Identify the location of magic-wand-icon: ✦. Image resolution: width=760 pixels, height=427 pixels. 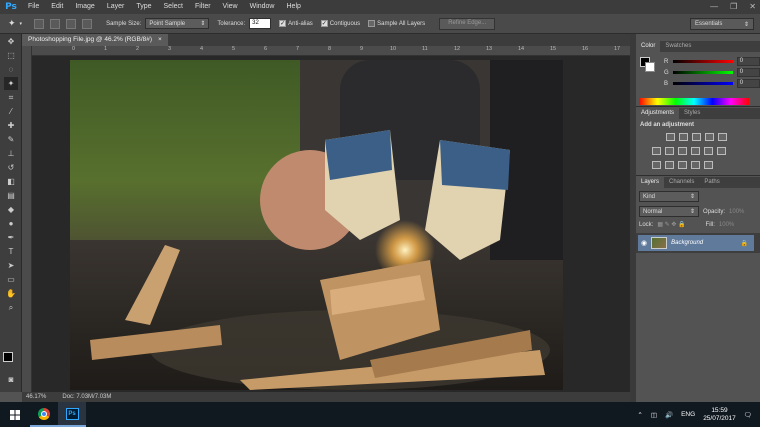
(11, 83).